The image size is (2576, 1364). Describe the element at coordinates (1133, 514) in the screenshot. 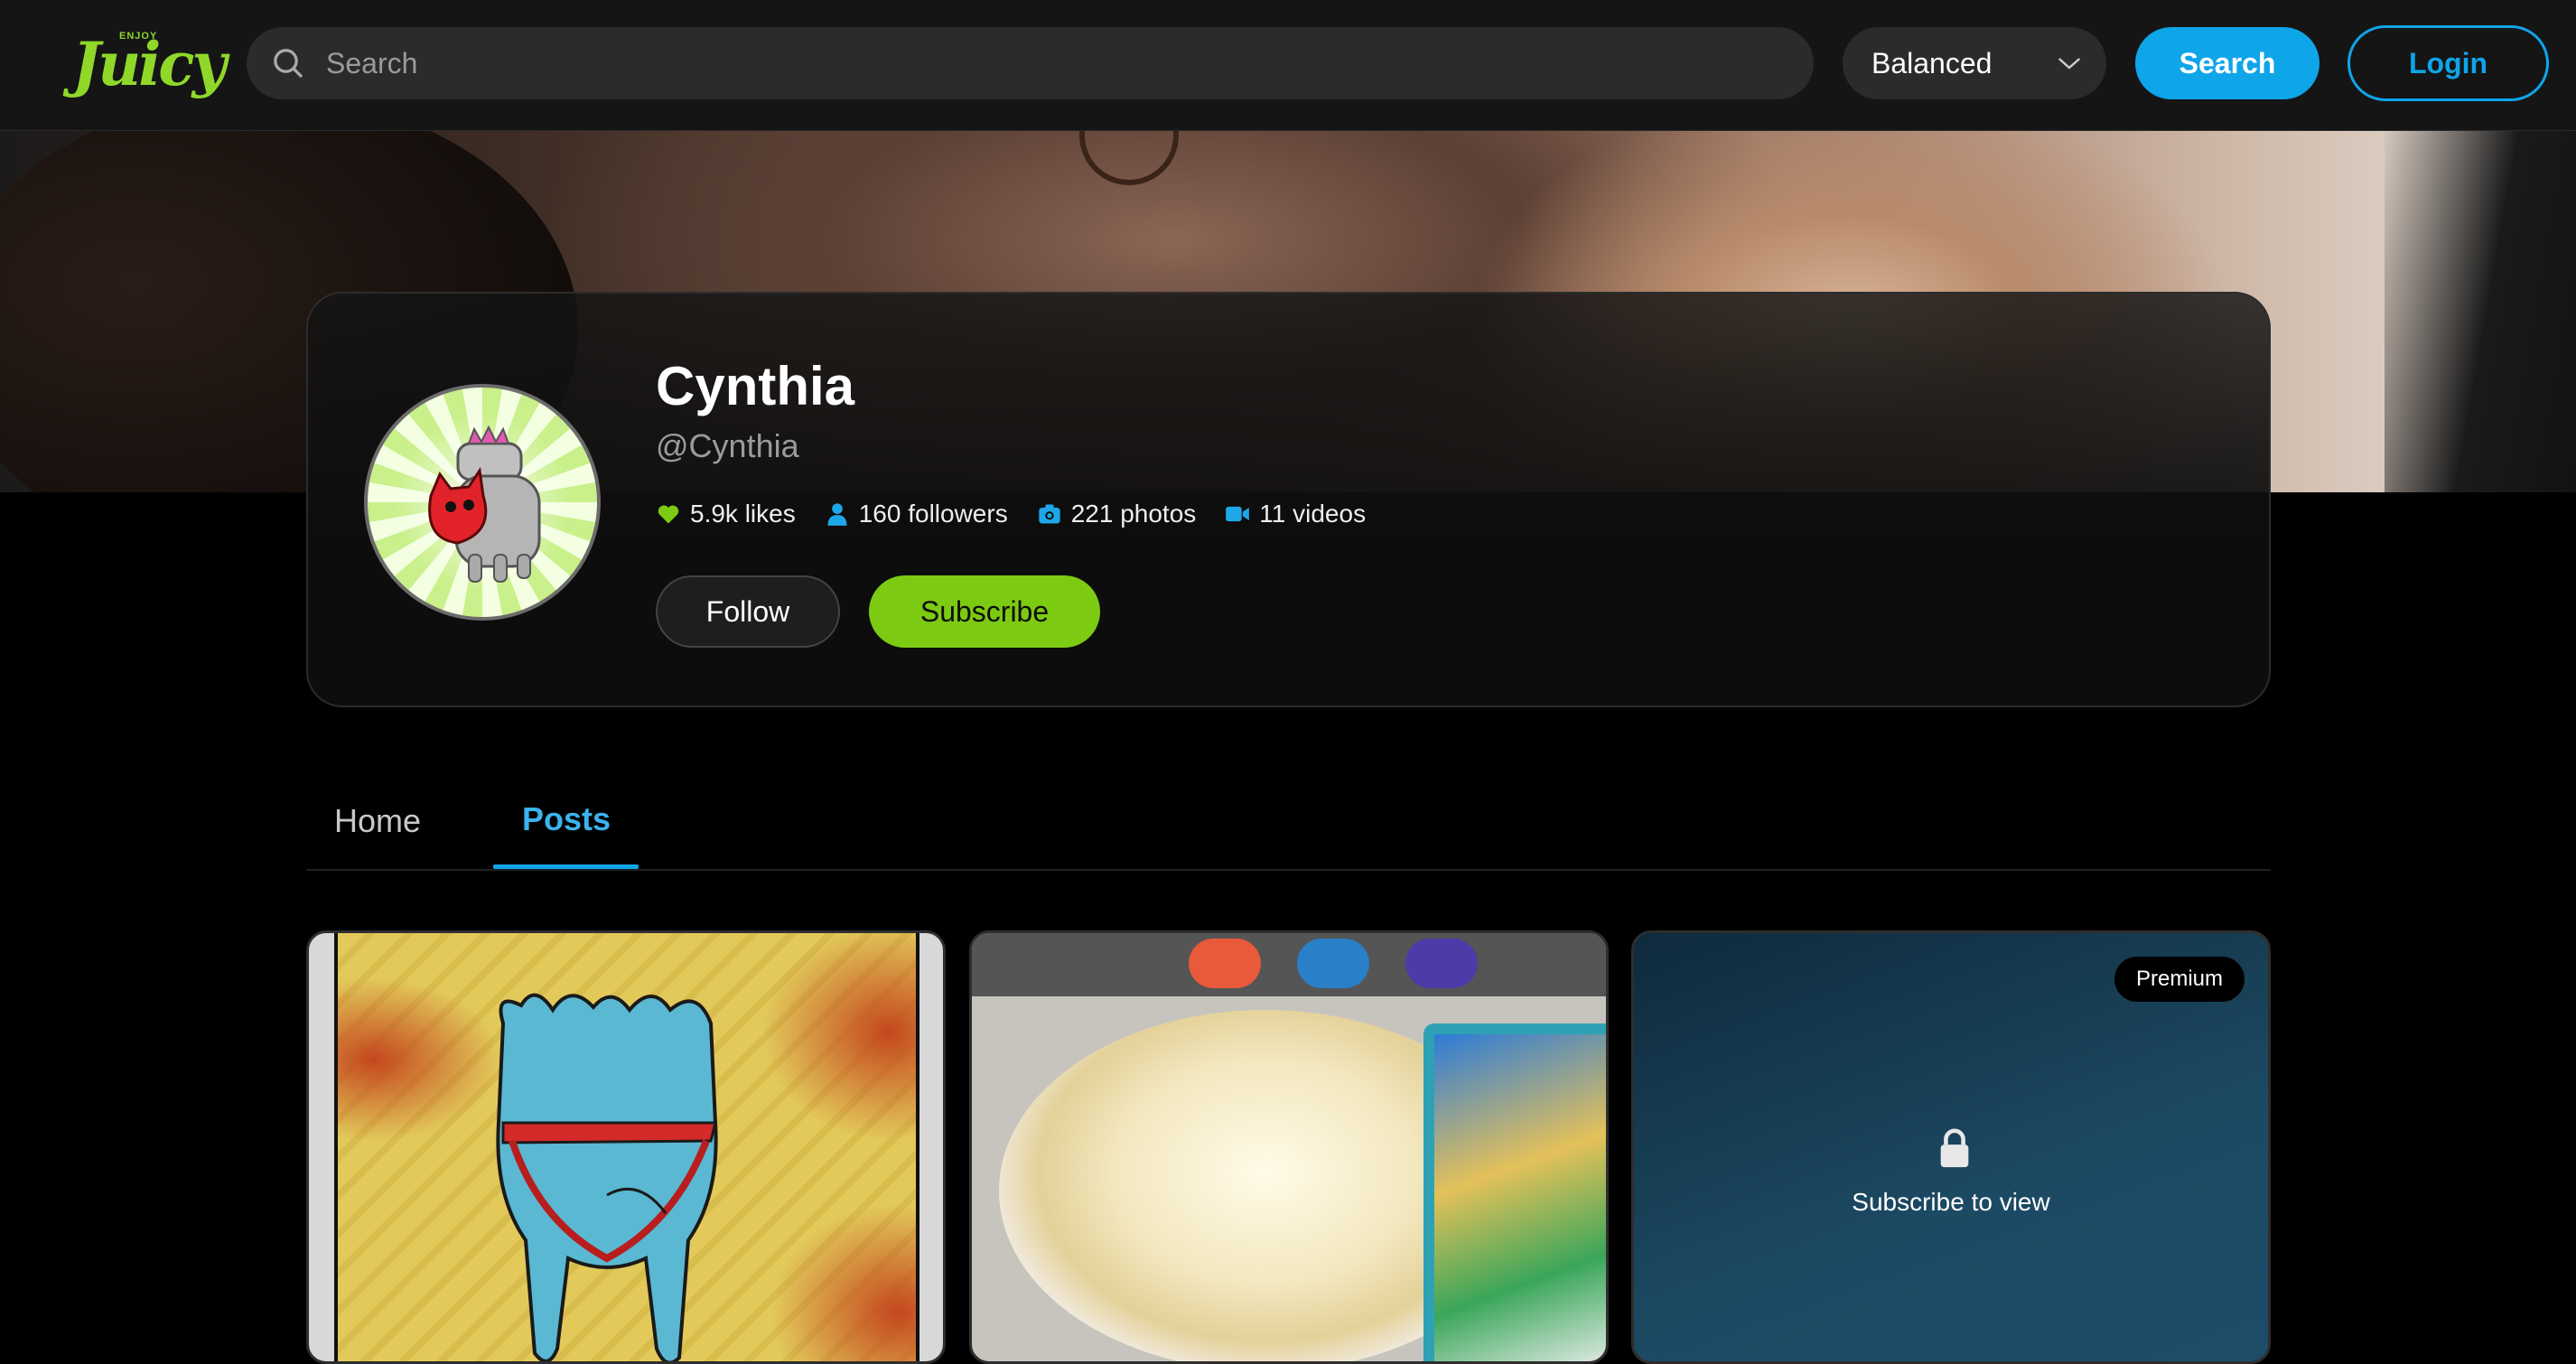

I see `photos-count: 221 photos` at that location.